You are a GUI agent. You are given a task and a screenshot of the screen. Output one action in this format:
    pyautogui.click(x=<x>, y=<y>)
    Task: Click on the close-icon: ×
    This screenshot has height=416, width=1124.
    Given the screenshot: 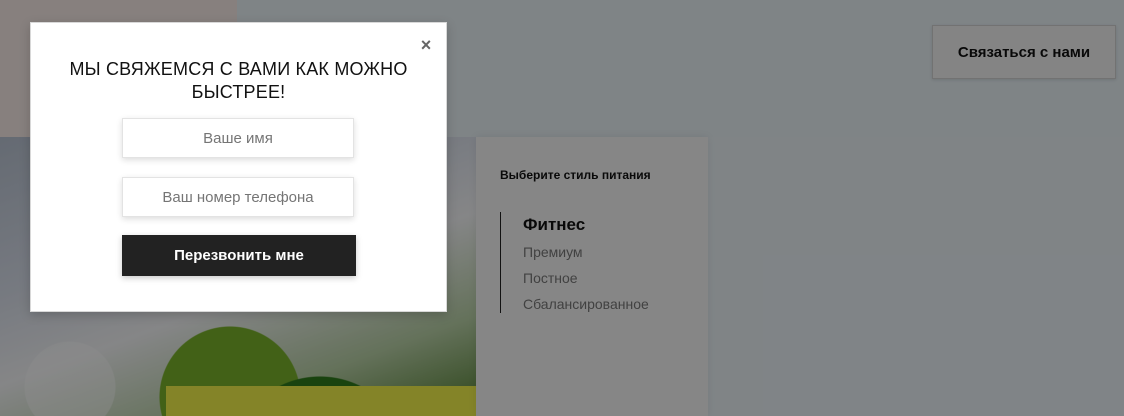 What is the action you would take?
    pyautogui.click(x=426, y=45)
    